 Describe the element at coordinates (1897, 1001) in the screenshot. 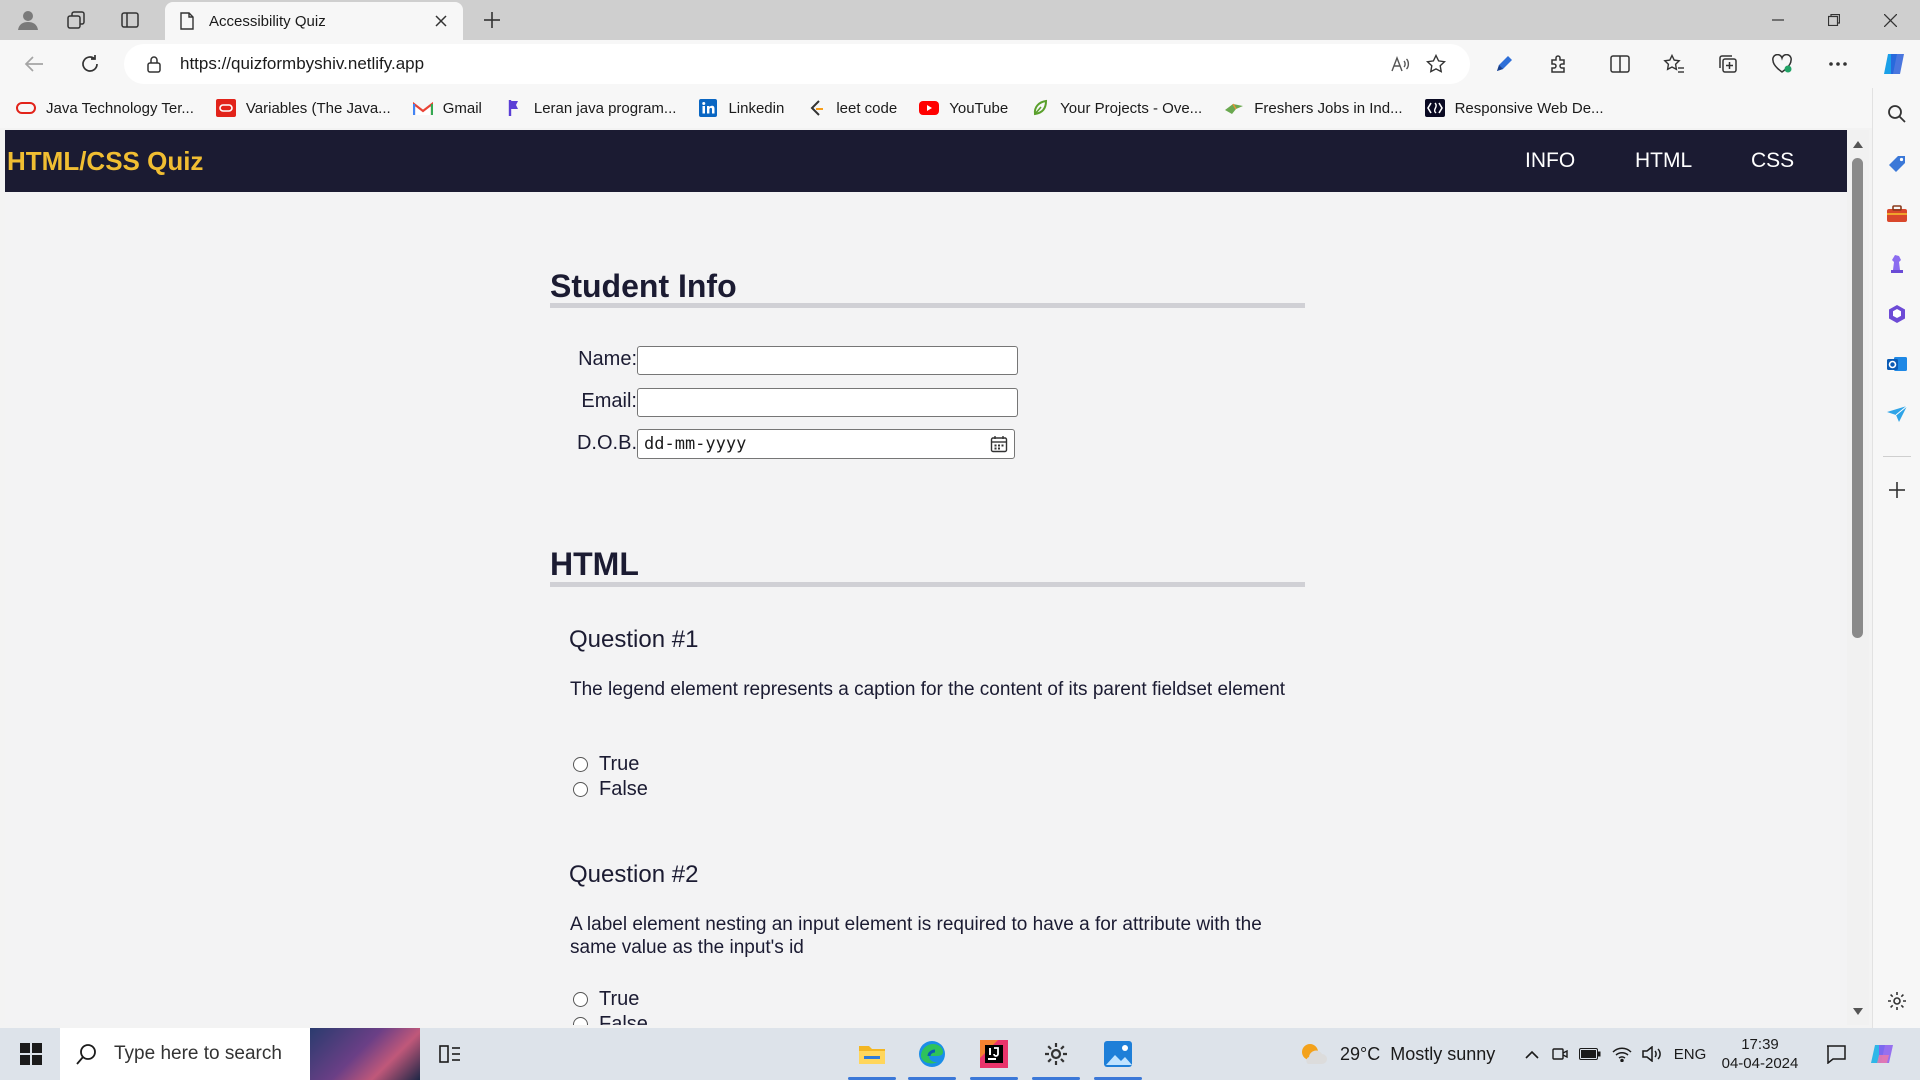

I see `sidebar-settings-icon` at that location.